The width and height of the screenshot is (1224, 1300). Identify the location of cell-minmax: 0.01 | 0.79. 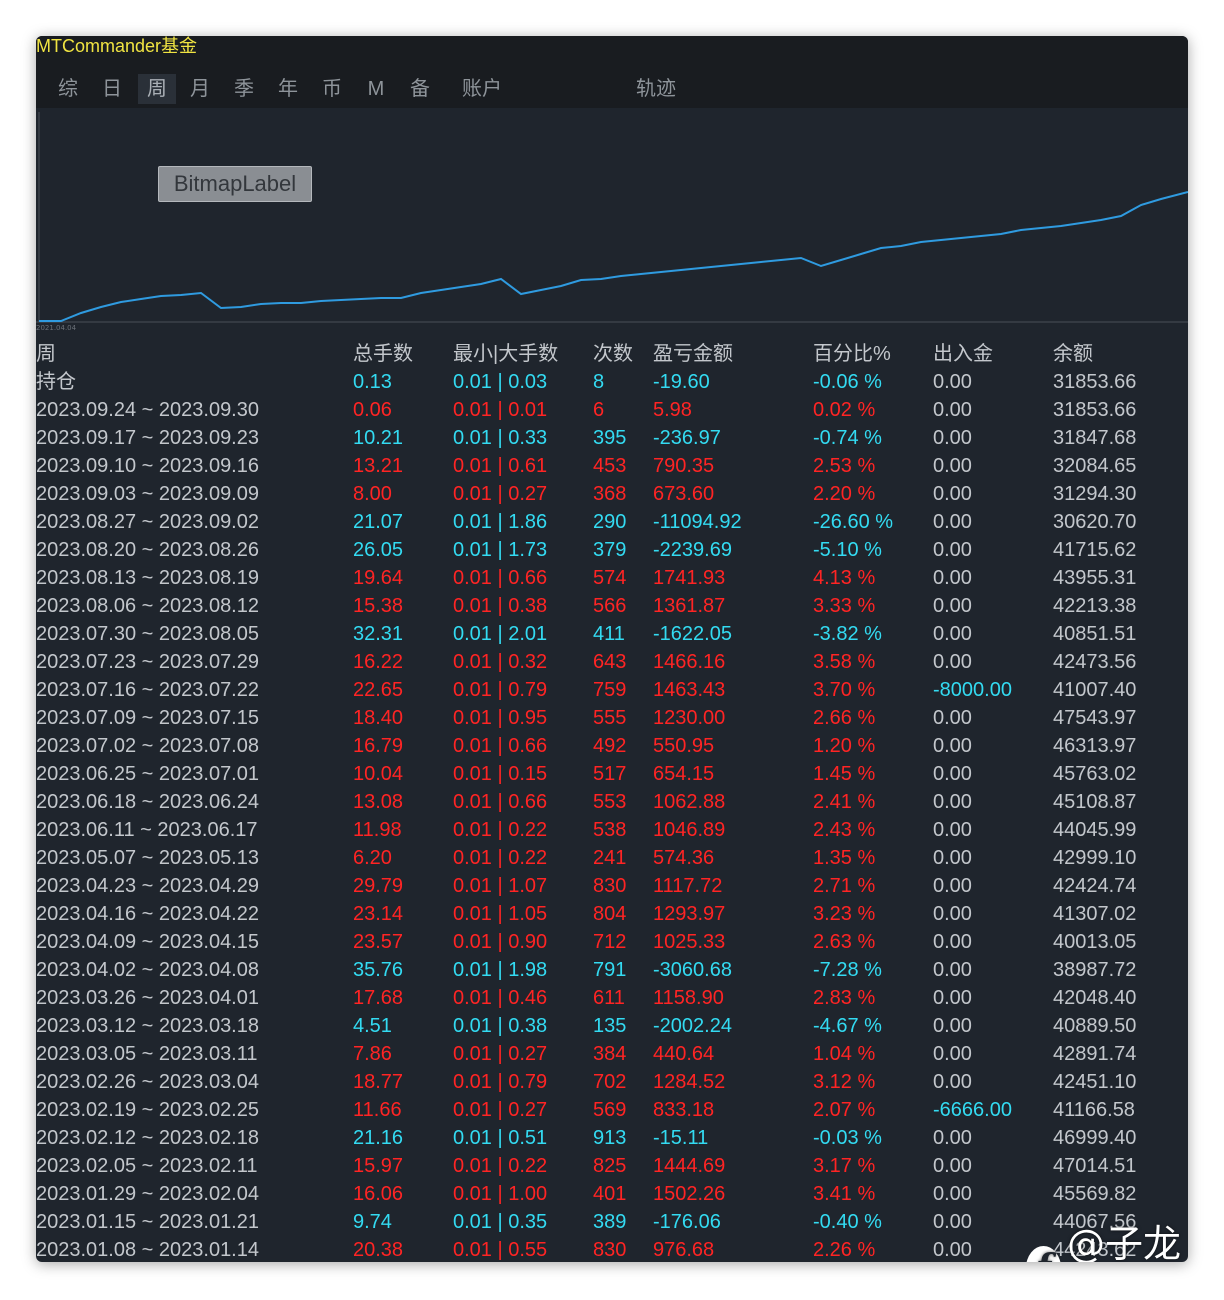
(500, 690).